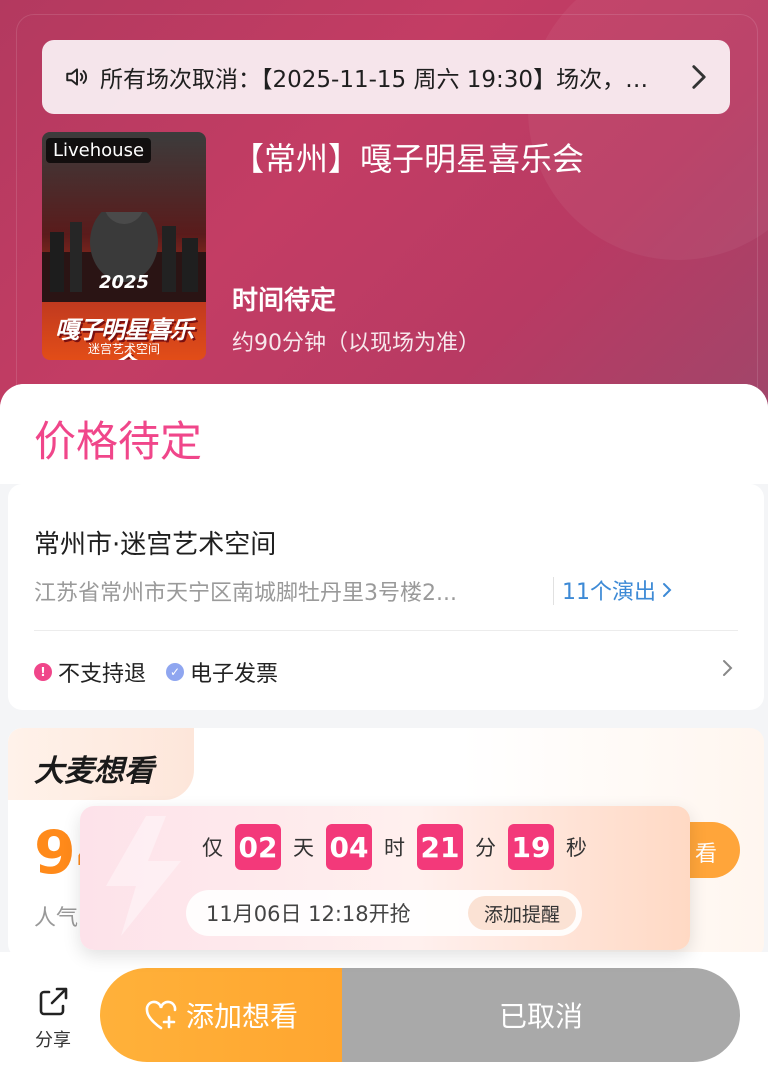 This screenshot has height=1070, width=768. Describe the element at coordinates (43, 672) in the screenshot. I see `warning-icon: !` at that location.